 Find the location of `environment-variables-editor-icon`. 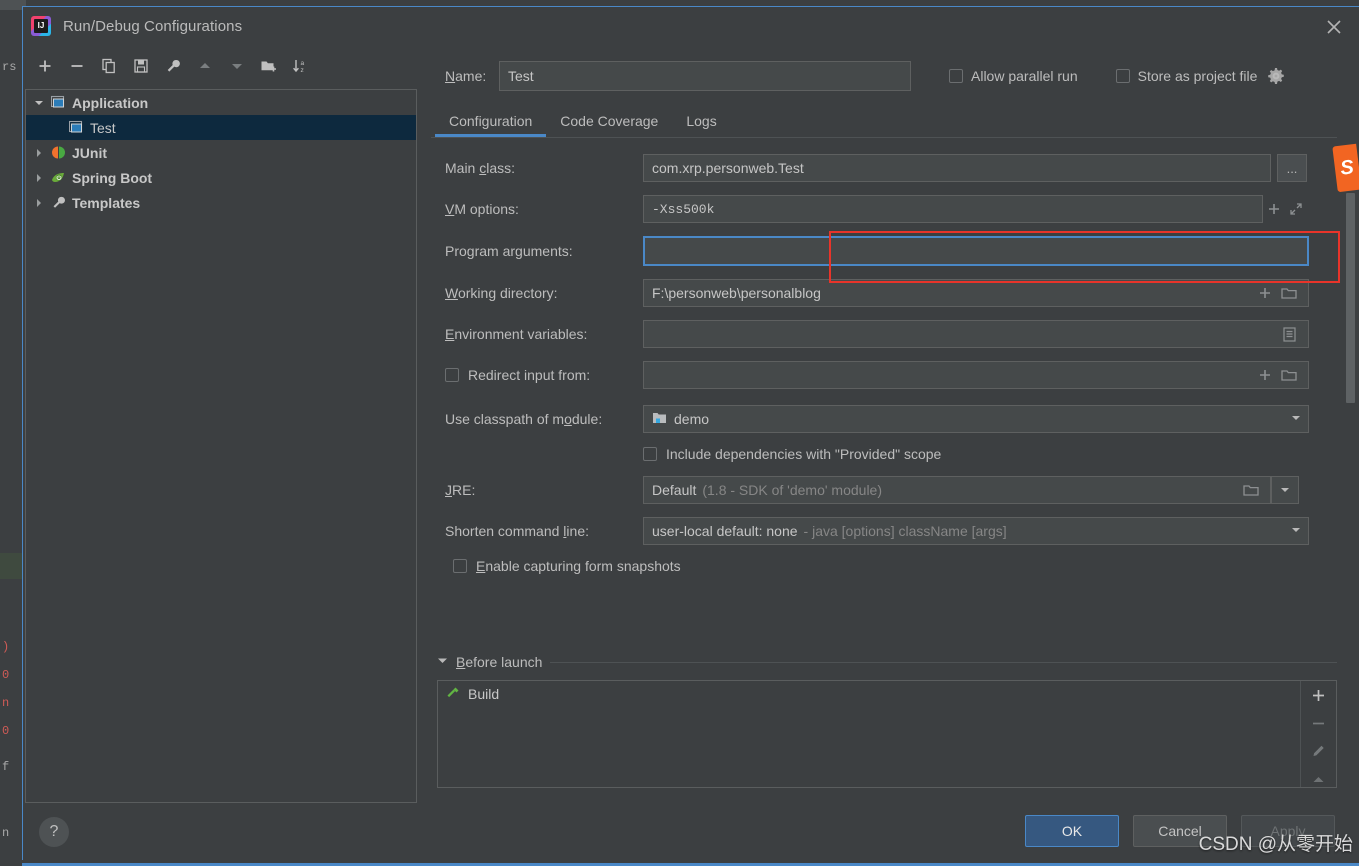

environment-variables-editor-icon is located at coordinates (1289, 334).